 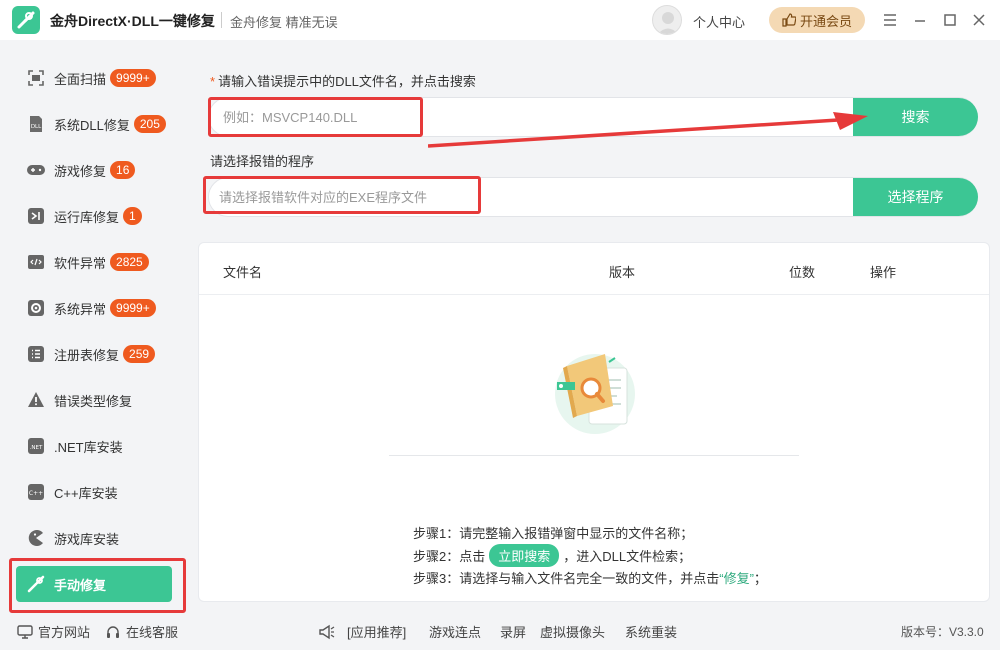 What do you see at coordinates (87, 539) in the screenshot?
I see `sidebar-item-label: 游戏库安装` at bounding box center [87, 539].